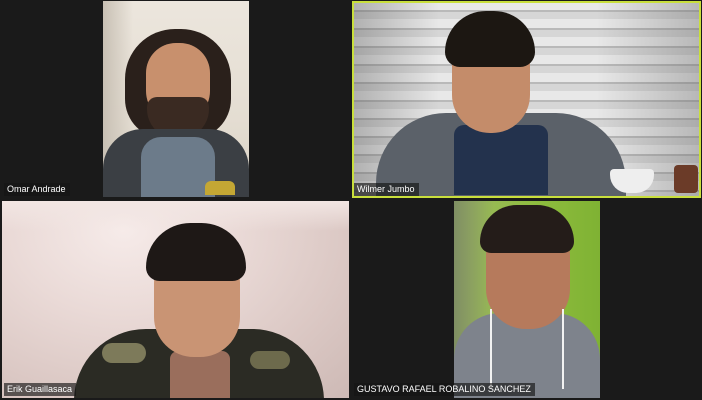 The width and height of the screenshot is (702, 400). I want to click on participant-name-label: Erik Guaillasaca, so click(40, 389).